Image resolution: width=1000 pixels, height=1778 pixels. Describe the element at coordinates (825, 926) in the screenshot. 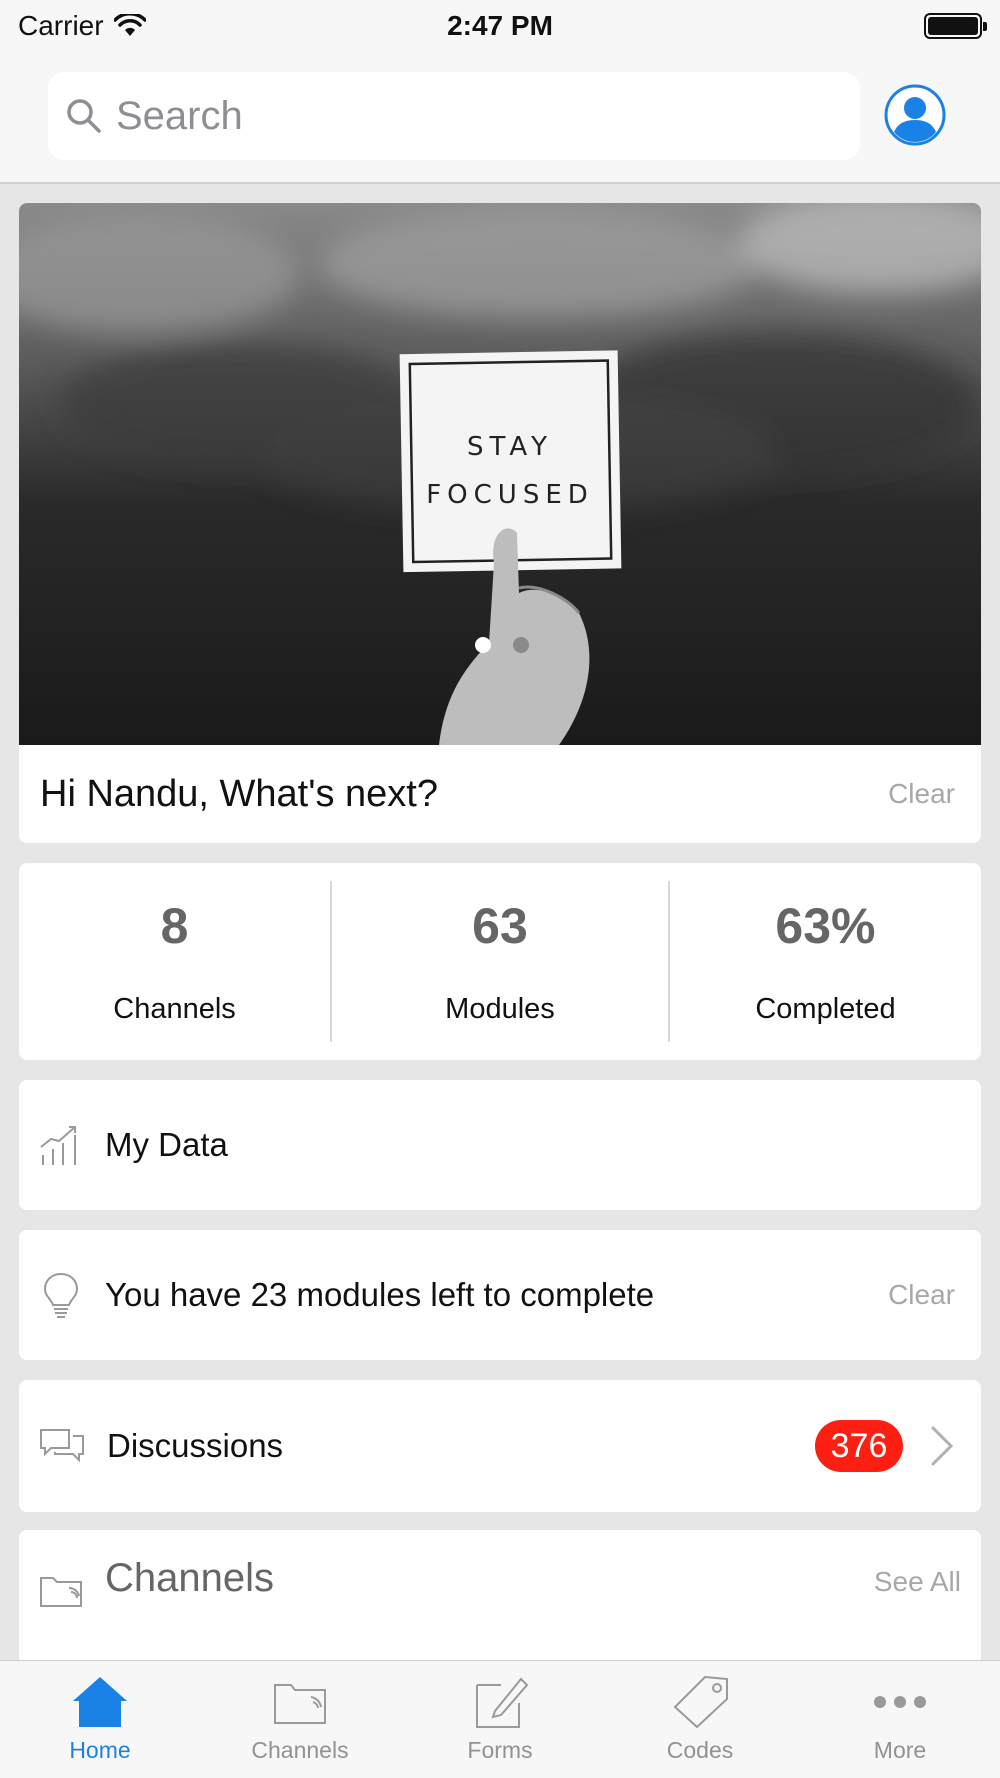

I see `stat-value: 63%` at that location.